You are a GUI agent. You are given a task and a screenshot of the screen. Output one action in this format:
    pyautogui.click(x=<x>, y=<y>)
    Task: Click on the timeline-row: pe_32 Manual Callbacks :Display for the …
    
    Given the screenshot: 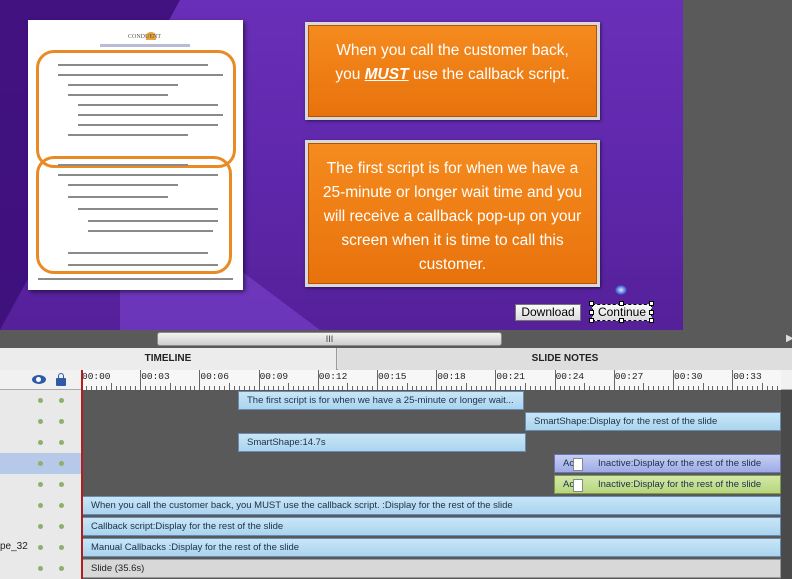 What is the action you would take?
    pyautogui.click(x=396, y=547)
    